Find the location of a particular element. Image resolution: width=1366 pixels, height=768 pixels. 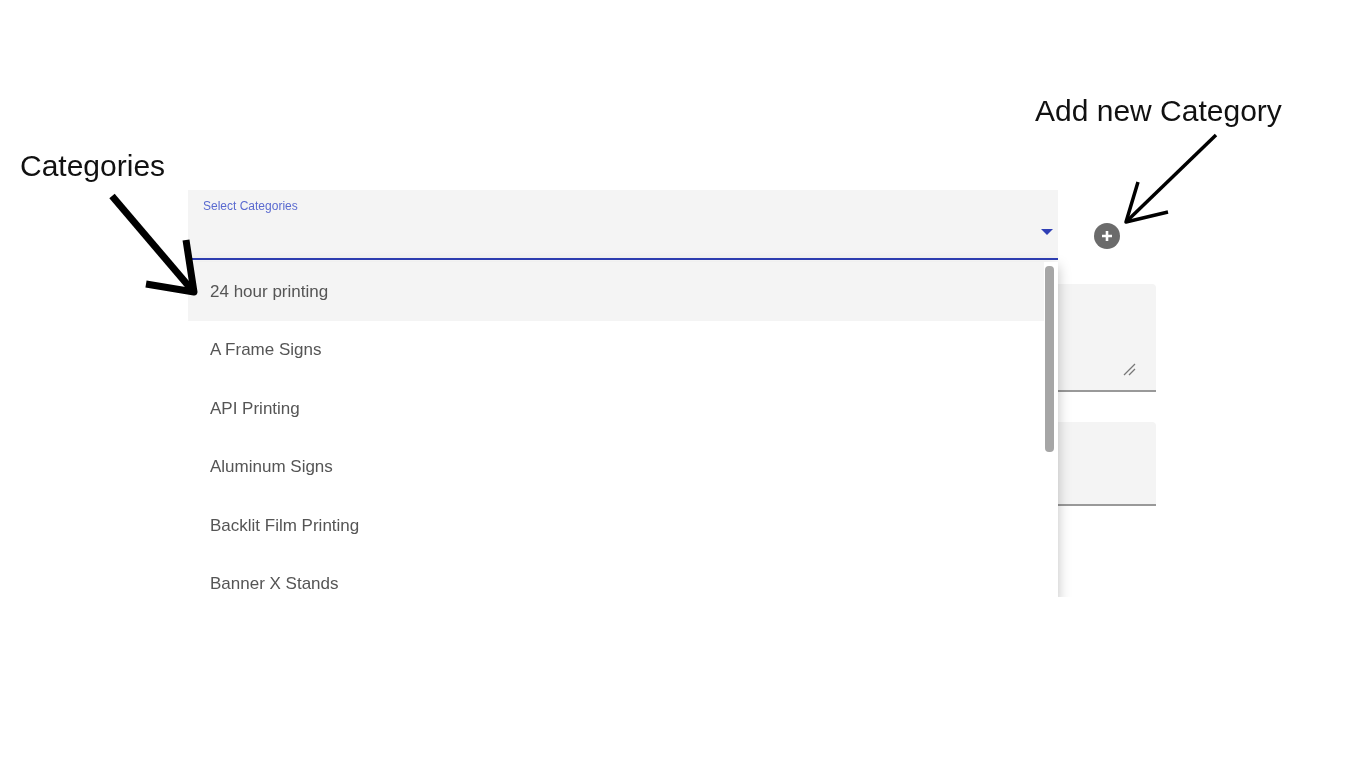

annotation-label: Categories is located at coordinates (93, 166).